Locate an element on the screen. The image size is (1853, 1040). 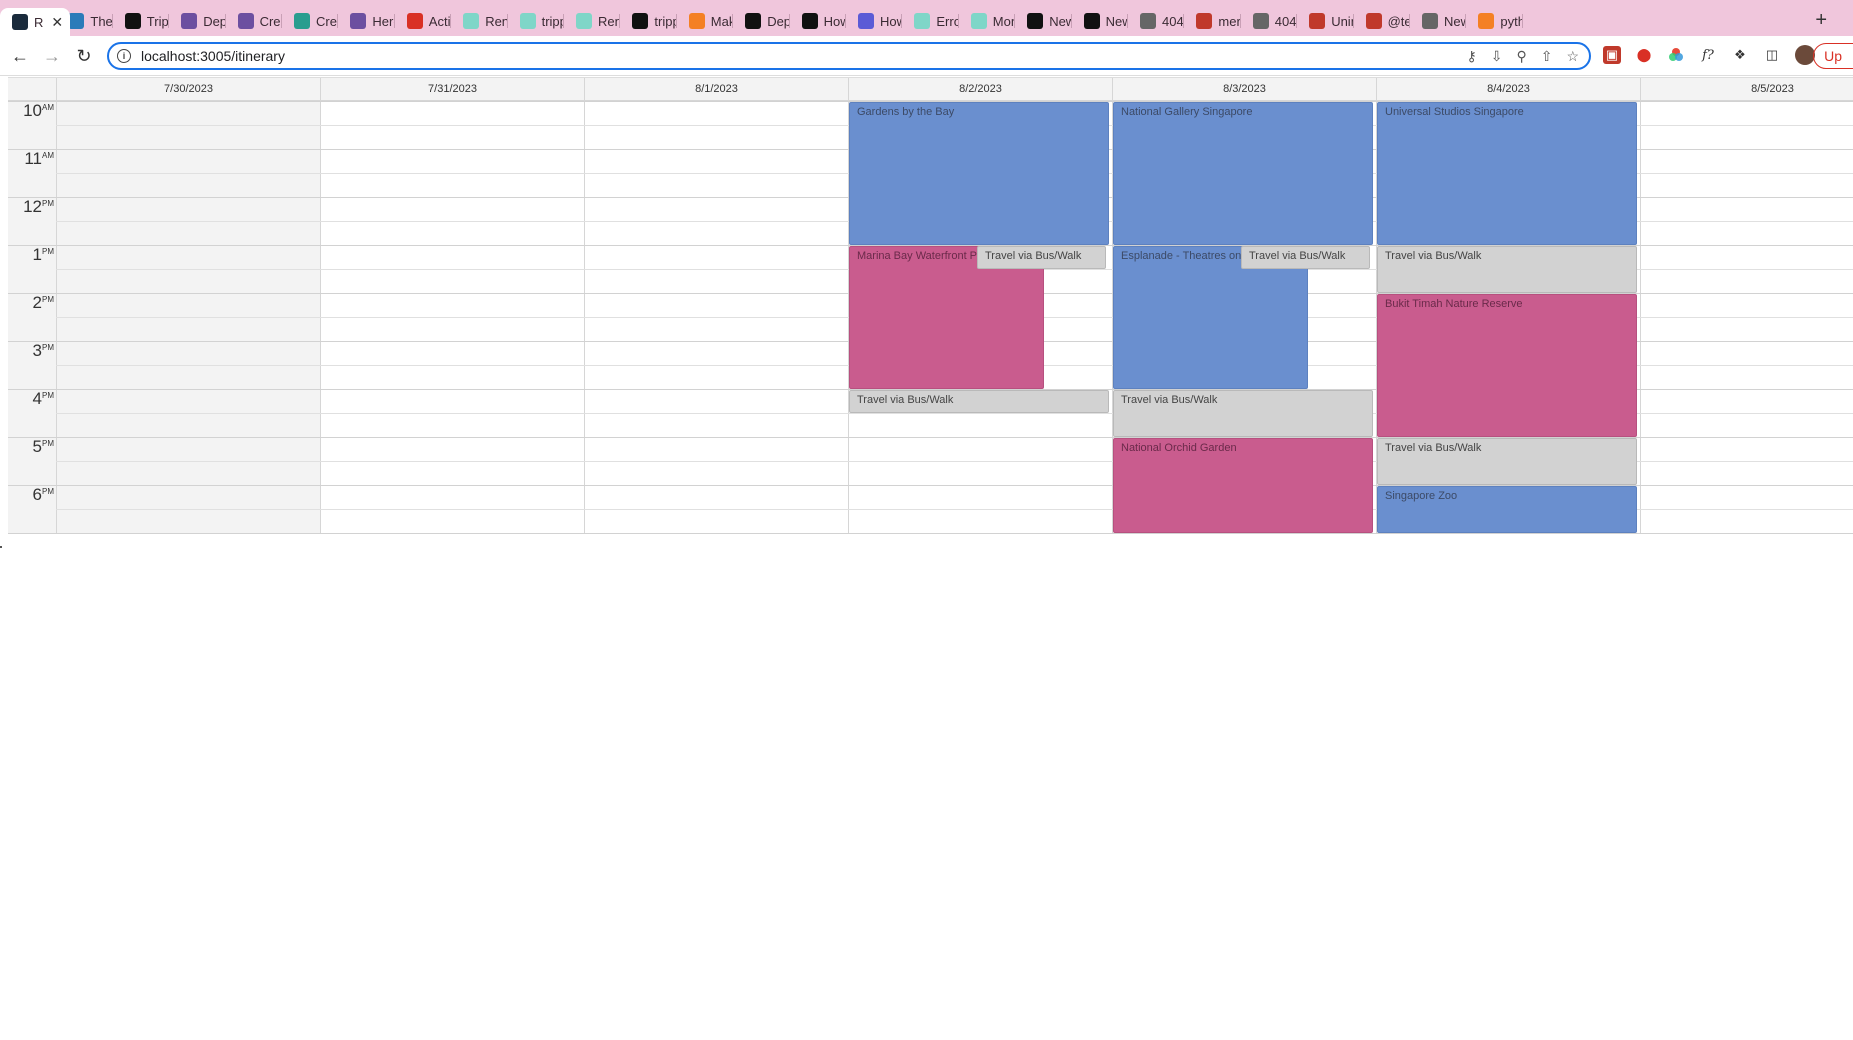
tab-label: pyth is located at coordinates (1511, 21).